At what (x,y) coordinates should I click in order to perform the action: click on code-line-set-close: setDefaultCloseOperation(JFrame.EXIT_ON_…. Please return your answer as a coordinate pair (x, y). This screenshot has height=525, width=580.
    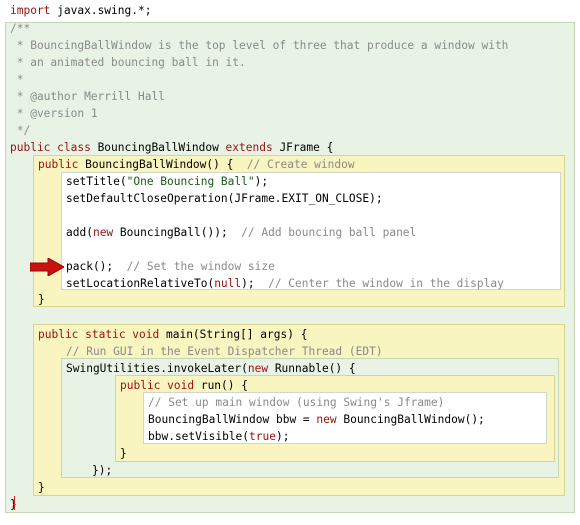
    Looking at the image, I should click on (224, 198).